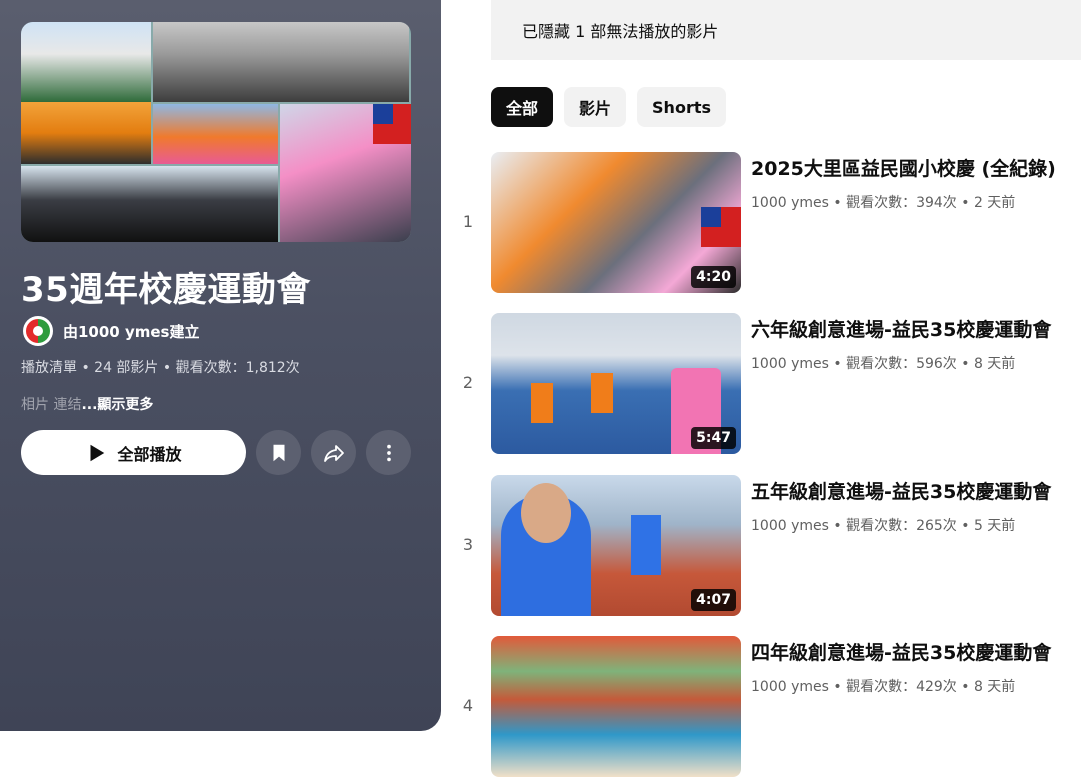 This screenshot has height=777, width=1081. I want to click on show-more-link: ...顯示更多, so click(117, 405).